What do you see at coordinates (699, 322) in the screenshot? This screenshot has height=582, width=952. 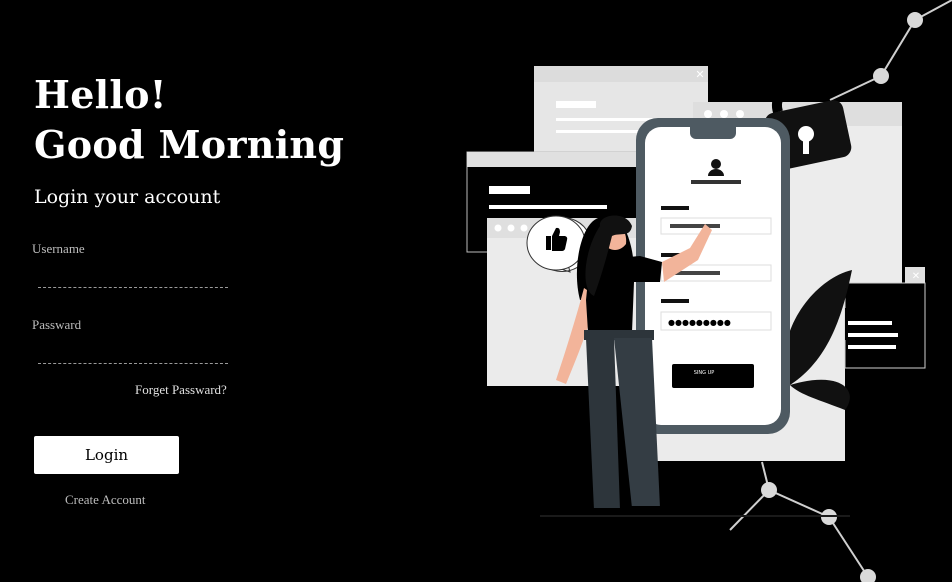 I see `phone-password-dots: ●●●●●●●●●` at bounding box center [699, 322].